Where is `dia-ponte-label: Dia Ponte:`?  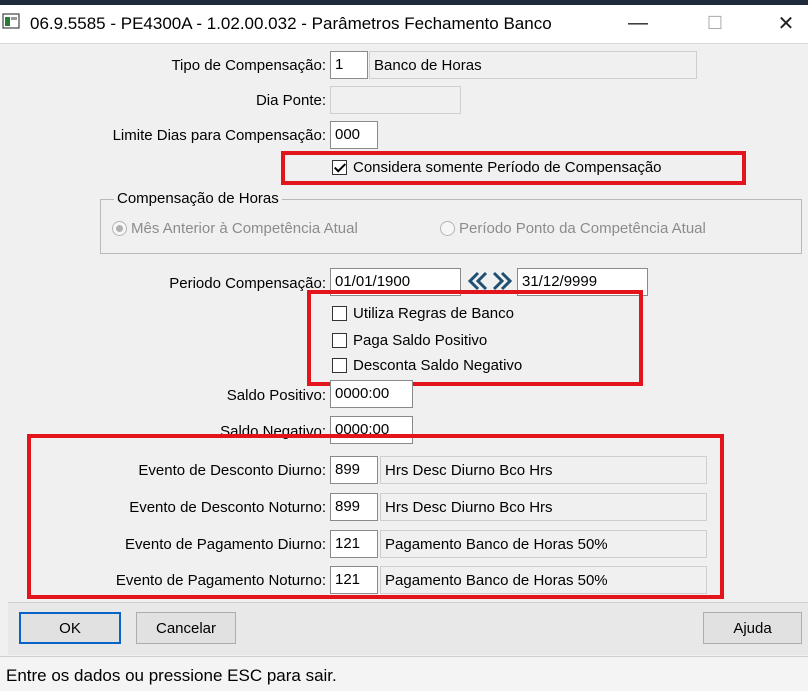 dia-ponte-label: Dia Ponte: is located at coordinates (290, 100).